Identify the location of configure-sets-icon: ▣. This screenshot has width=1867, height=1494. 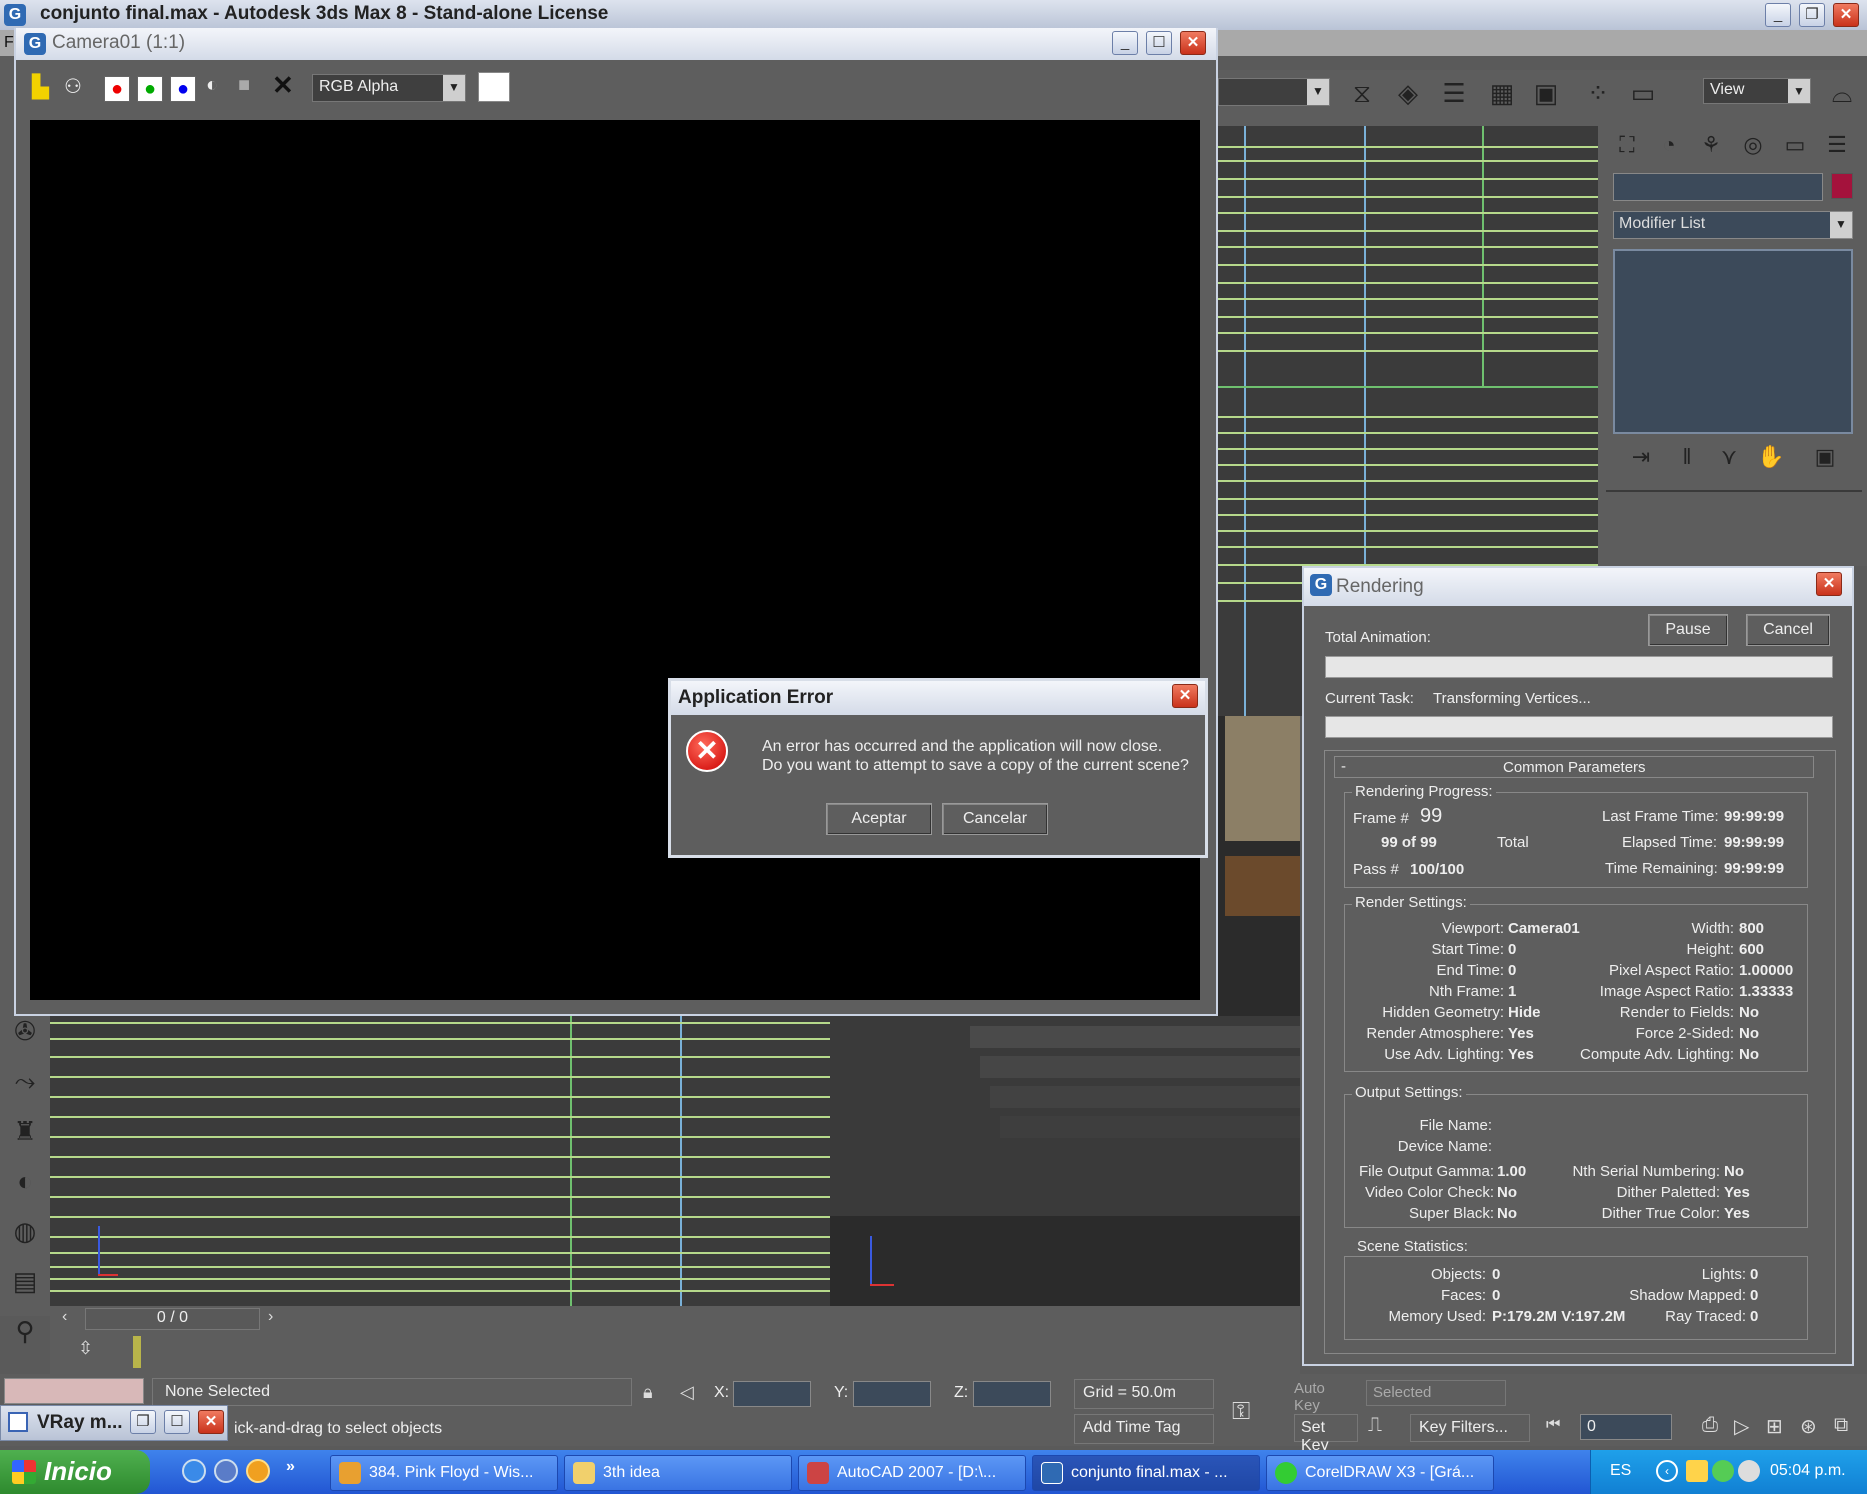
(1825, 459).